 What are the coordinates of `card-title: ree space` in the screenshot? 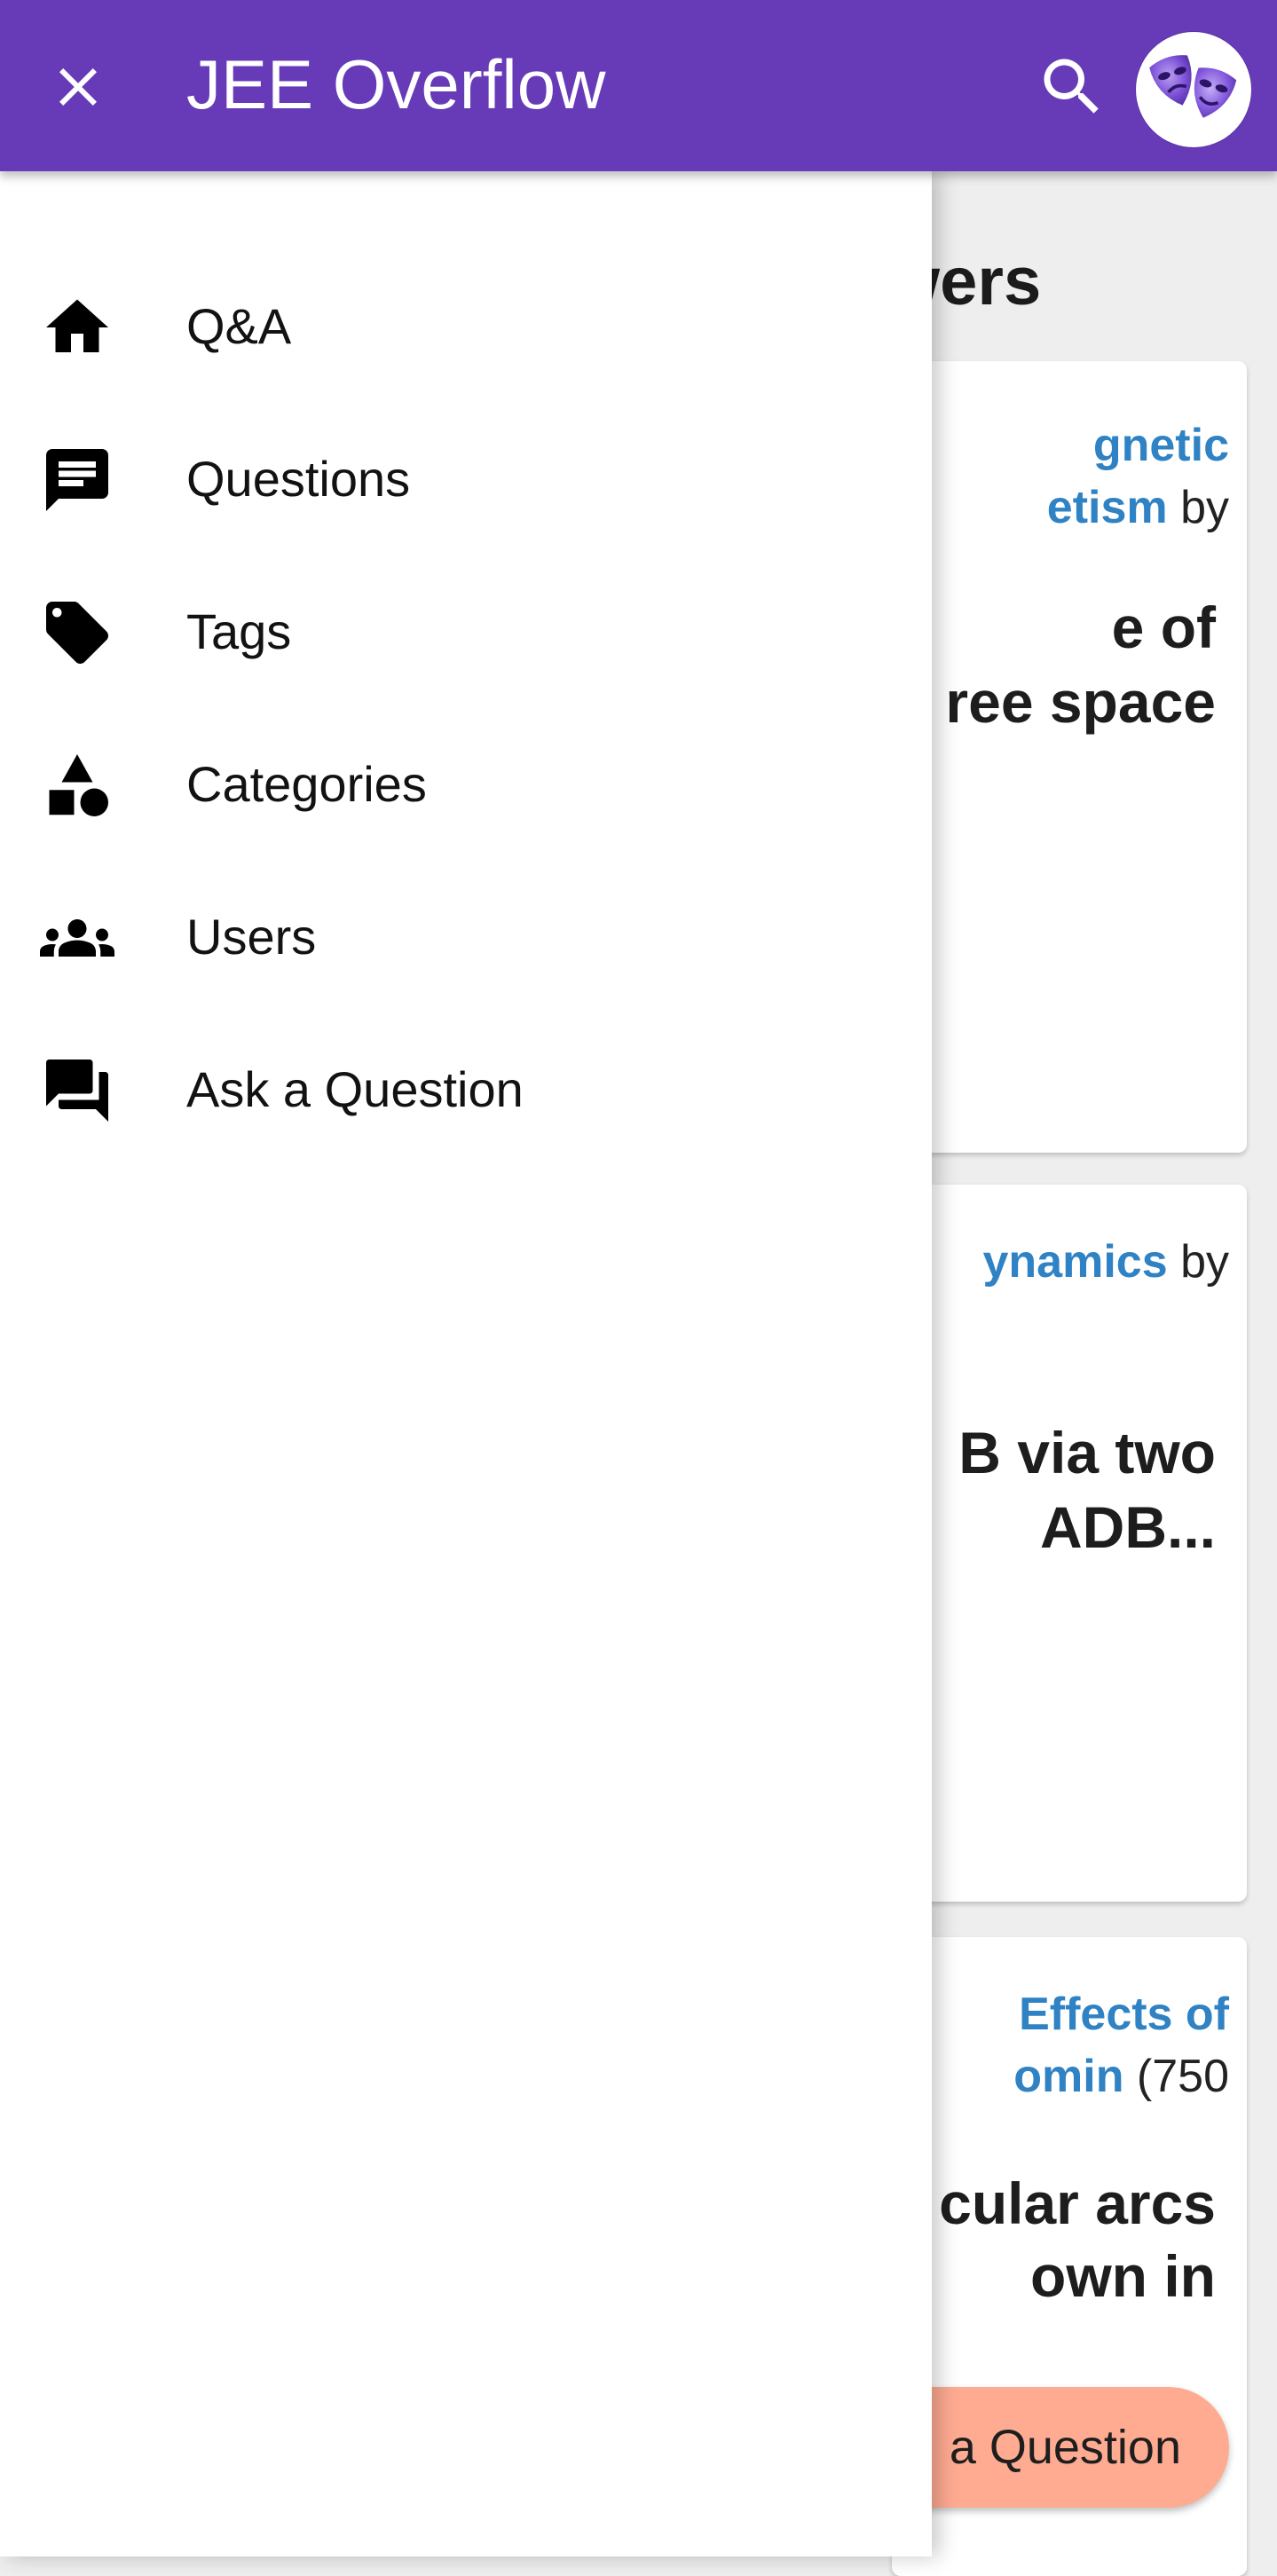 It's located at (1054, 702).